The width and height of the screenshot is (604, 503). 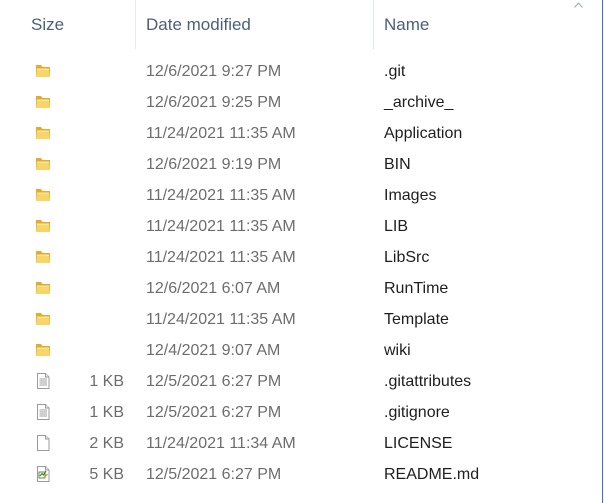 What do you see at coordinates (300, 257) in the screenshot?
I see `file-row: 11/24/2021 11:35 AM LibSrc` at bounding box center [300, 257].